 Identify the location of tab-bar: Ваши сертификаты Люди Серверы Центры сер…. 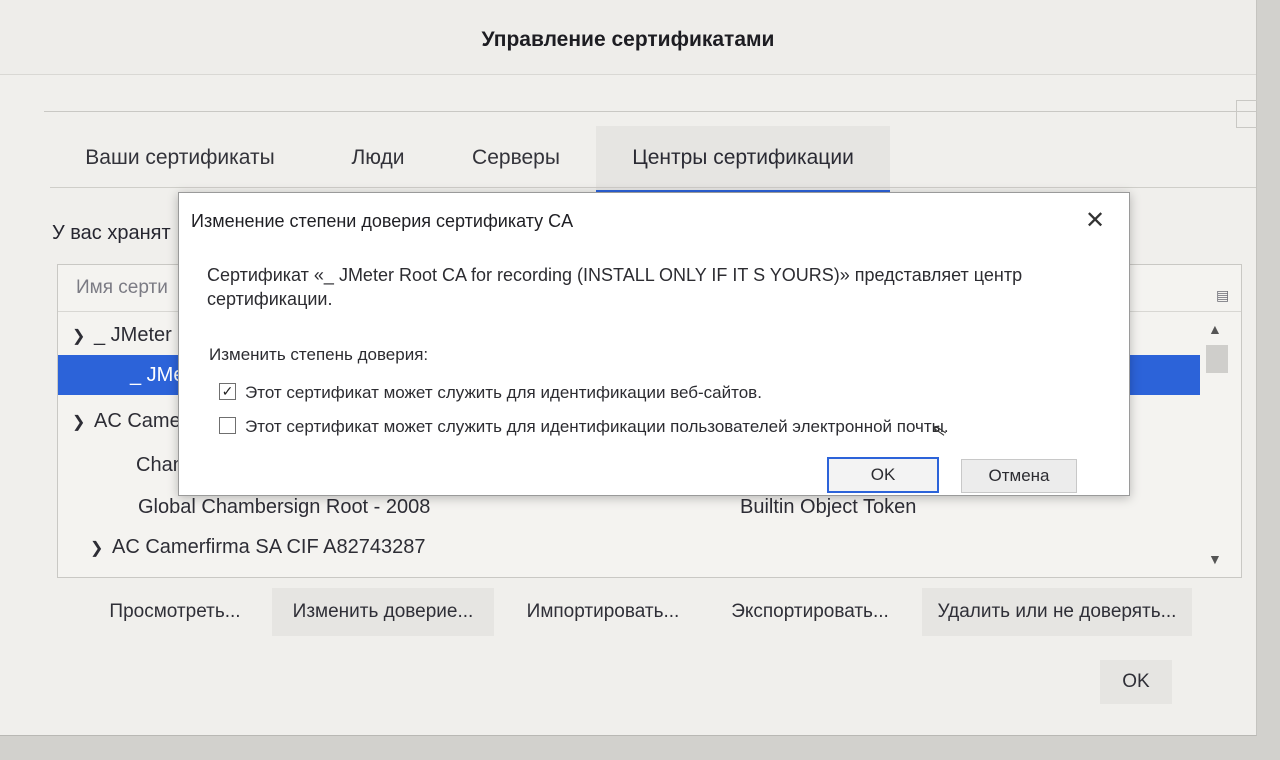
(653, 160).